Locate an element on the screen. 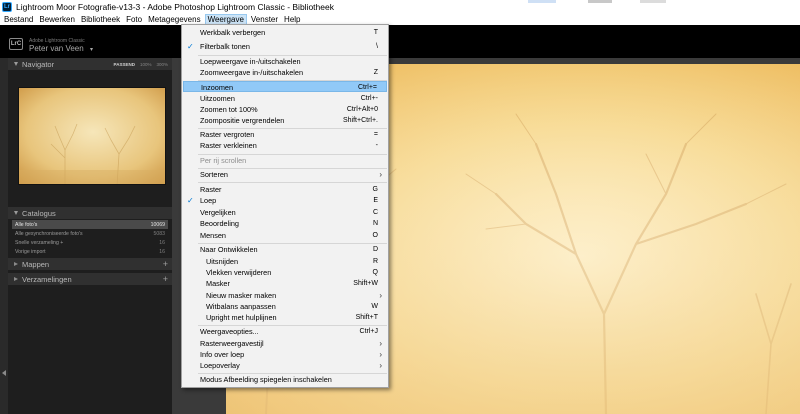 The width and height of the screenshot is (800, 414). menu-item-lock-zoom-position: Zoompositie vergrendelen Shift+Ctrl+. is located at coordinates (285, 120).